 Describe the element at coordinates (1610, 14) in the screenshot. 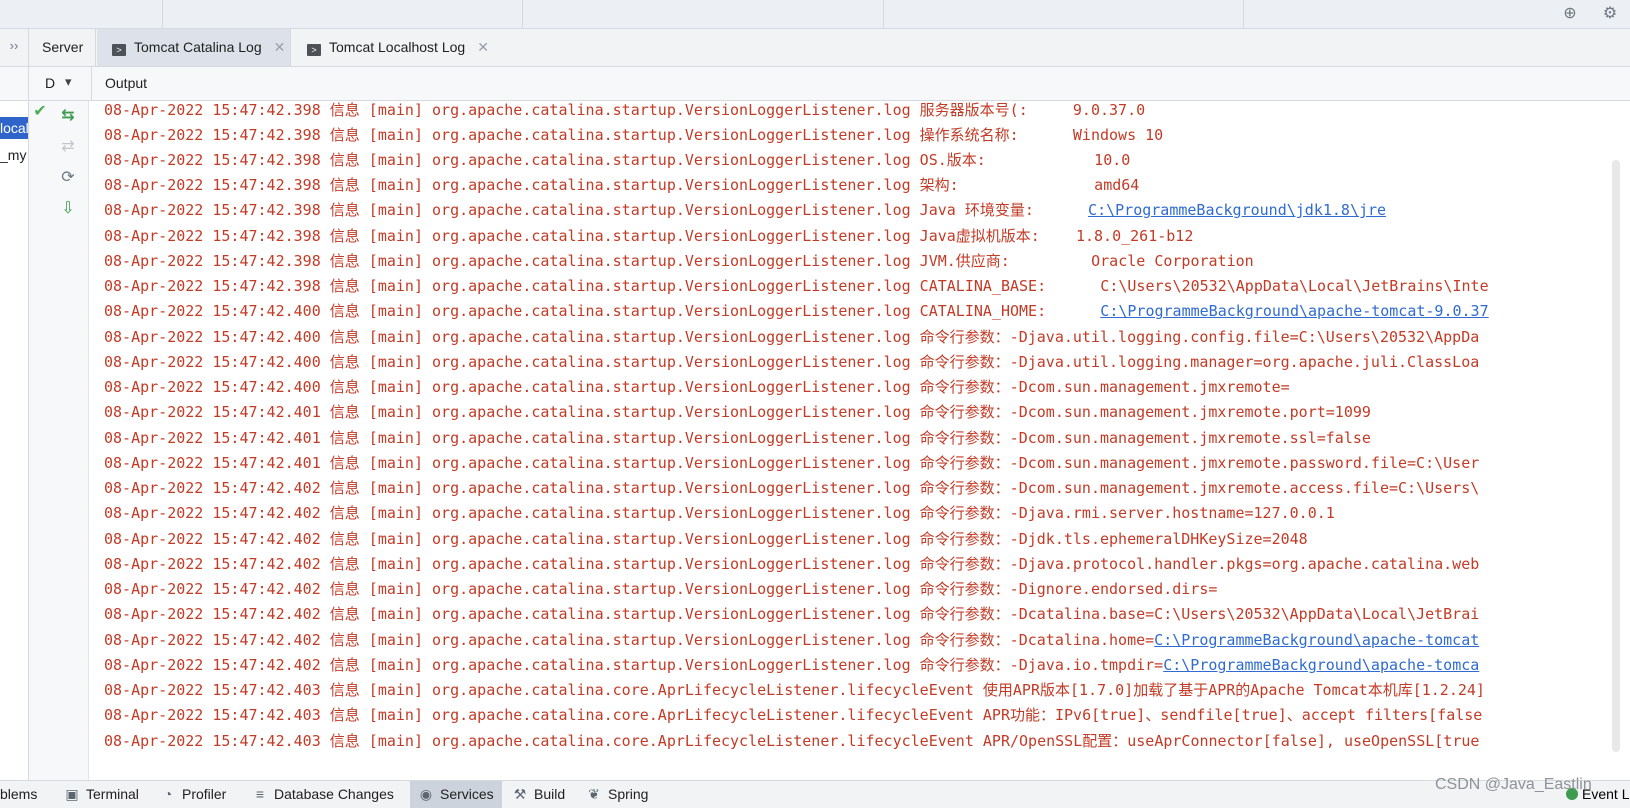

I see `gear-icon: ⚙` at that location.